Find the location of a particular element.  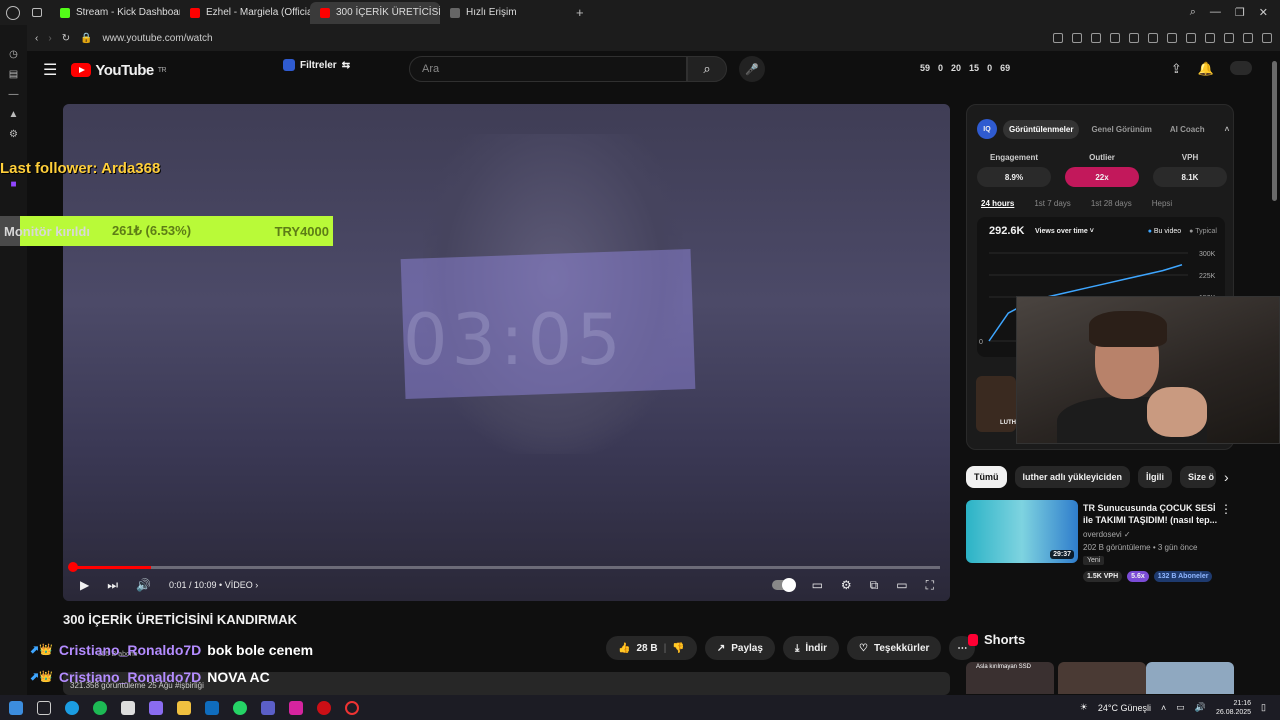

edge-icon is located at coordinates (72, 707).